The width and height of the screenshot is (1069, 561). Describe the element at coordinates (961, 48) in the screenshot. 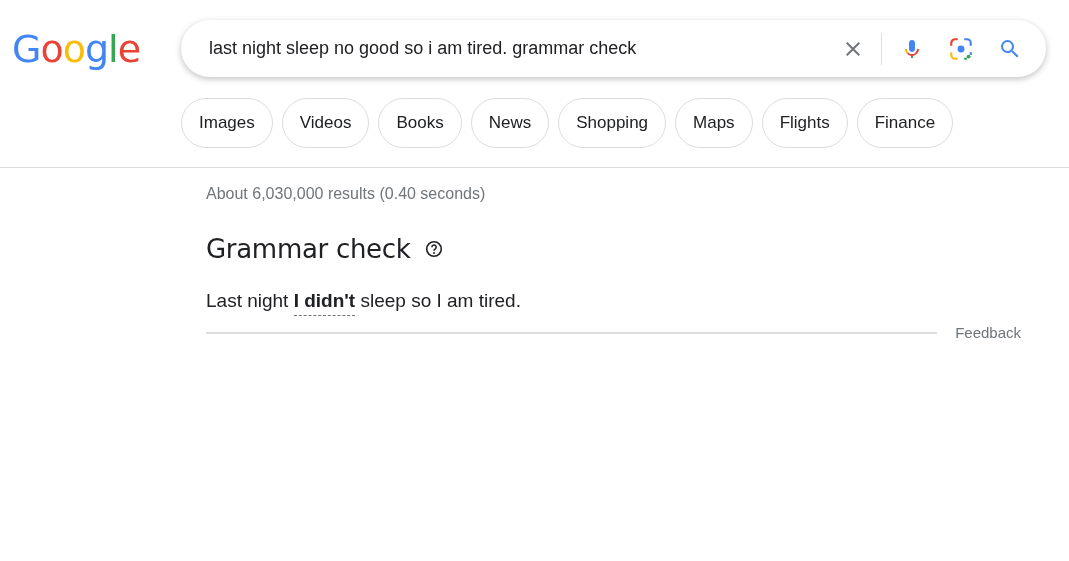

I see `camera-icon` at that location.